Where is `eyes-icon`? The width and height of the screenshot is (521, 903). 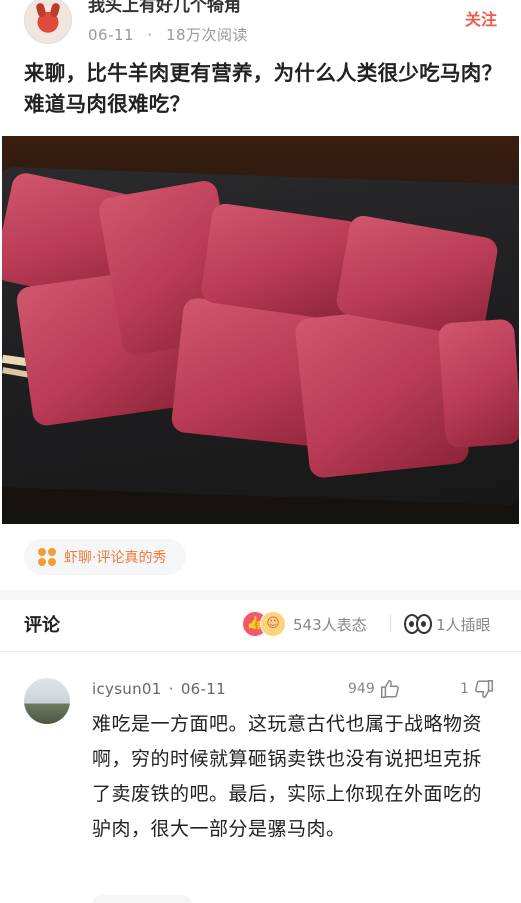
eyes-icon is located at coordinates (418, 624).